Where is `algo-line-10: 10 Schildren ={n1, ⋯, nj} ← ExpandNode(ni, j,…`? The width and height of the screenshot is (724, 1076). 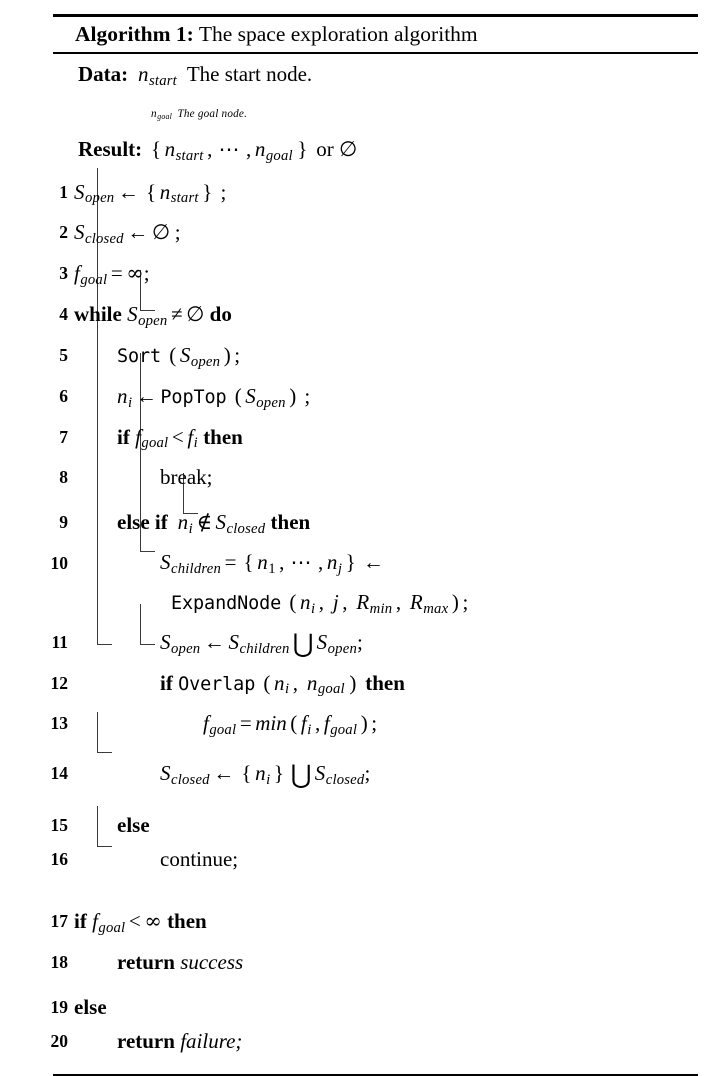 algo-line-10: 10 Schildren ={n1, ⋯, nj} ← ExpandNode(ni, j,… is located at coordinates (374, 585).